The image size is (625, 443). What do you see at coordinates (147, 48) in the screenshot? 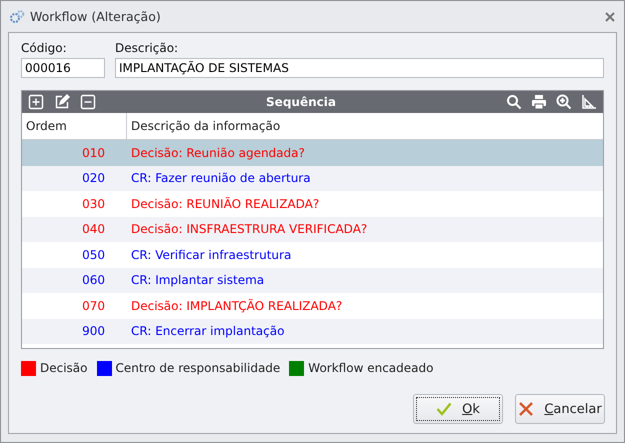
I see `field-label: Descrição:` at bounding box center [147, 48].